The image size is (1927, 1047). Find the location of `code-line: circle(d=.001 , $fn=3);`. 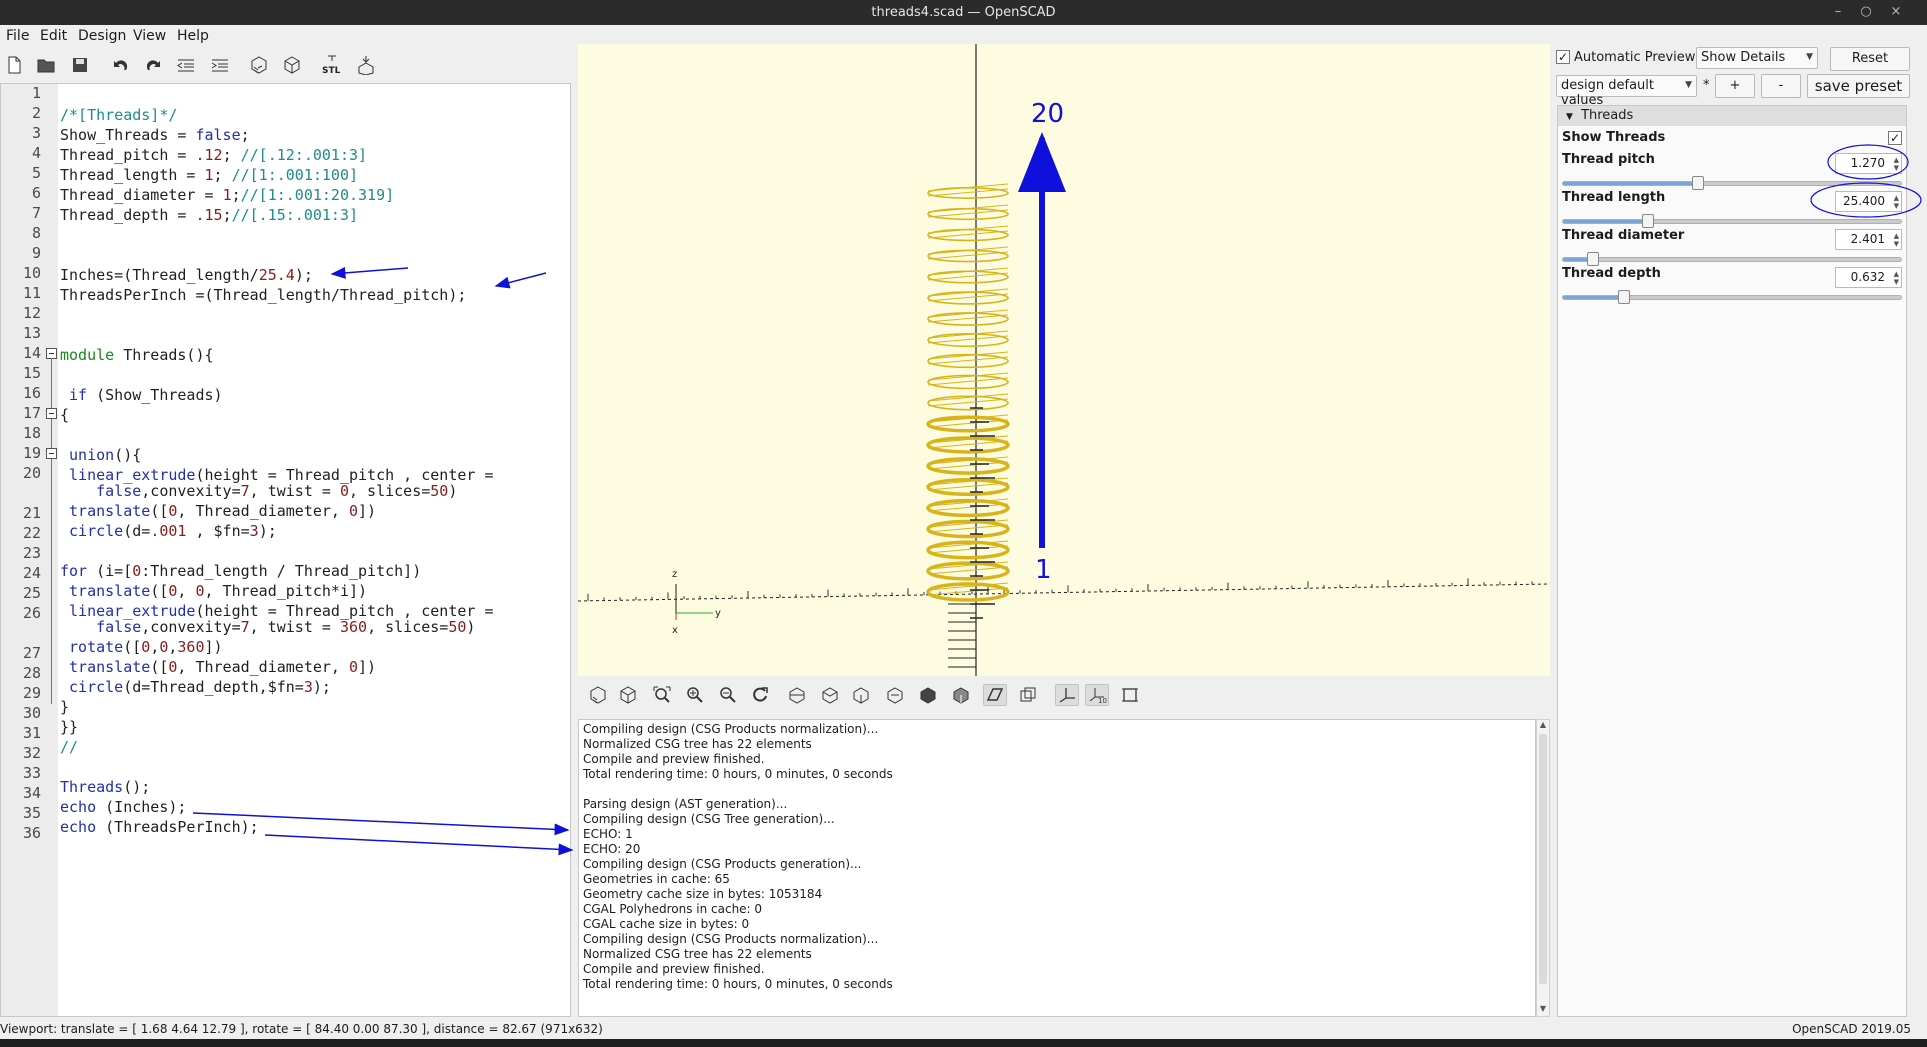

code-line: circle(d=.001 , $fn=3); is located at coordinates (168, 531).